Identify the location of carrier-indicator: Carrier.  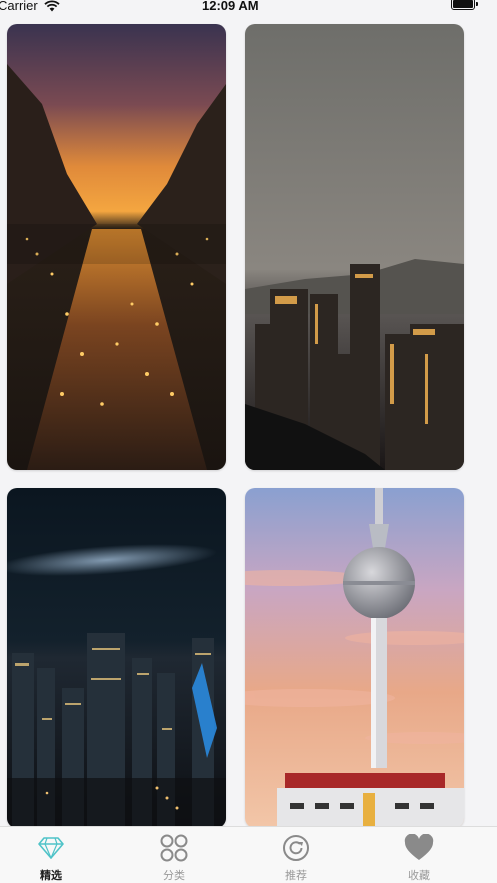
(30, 6).